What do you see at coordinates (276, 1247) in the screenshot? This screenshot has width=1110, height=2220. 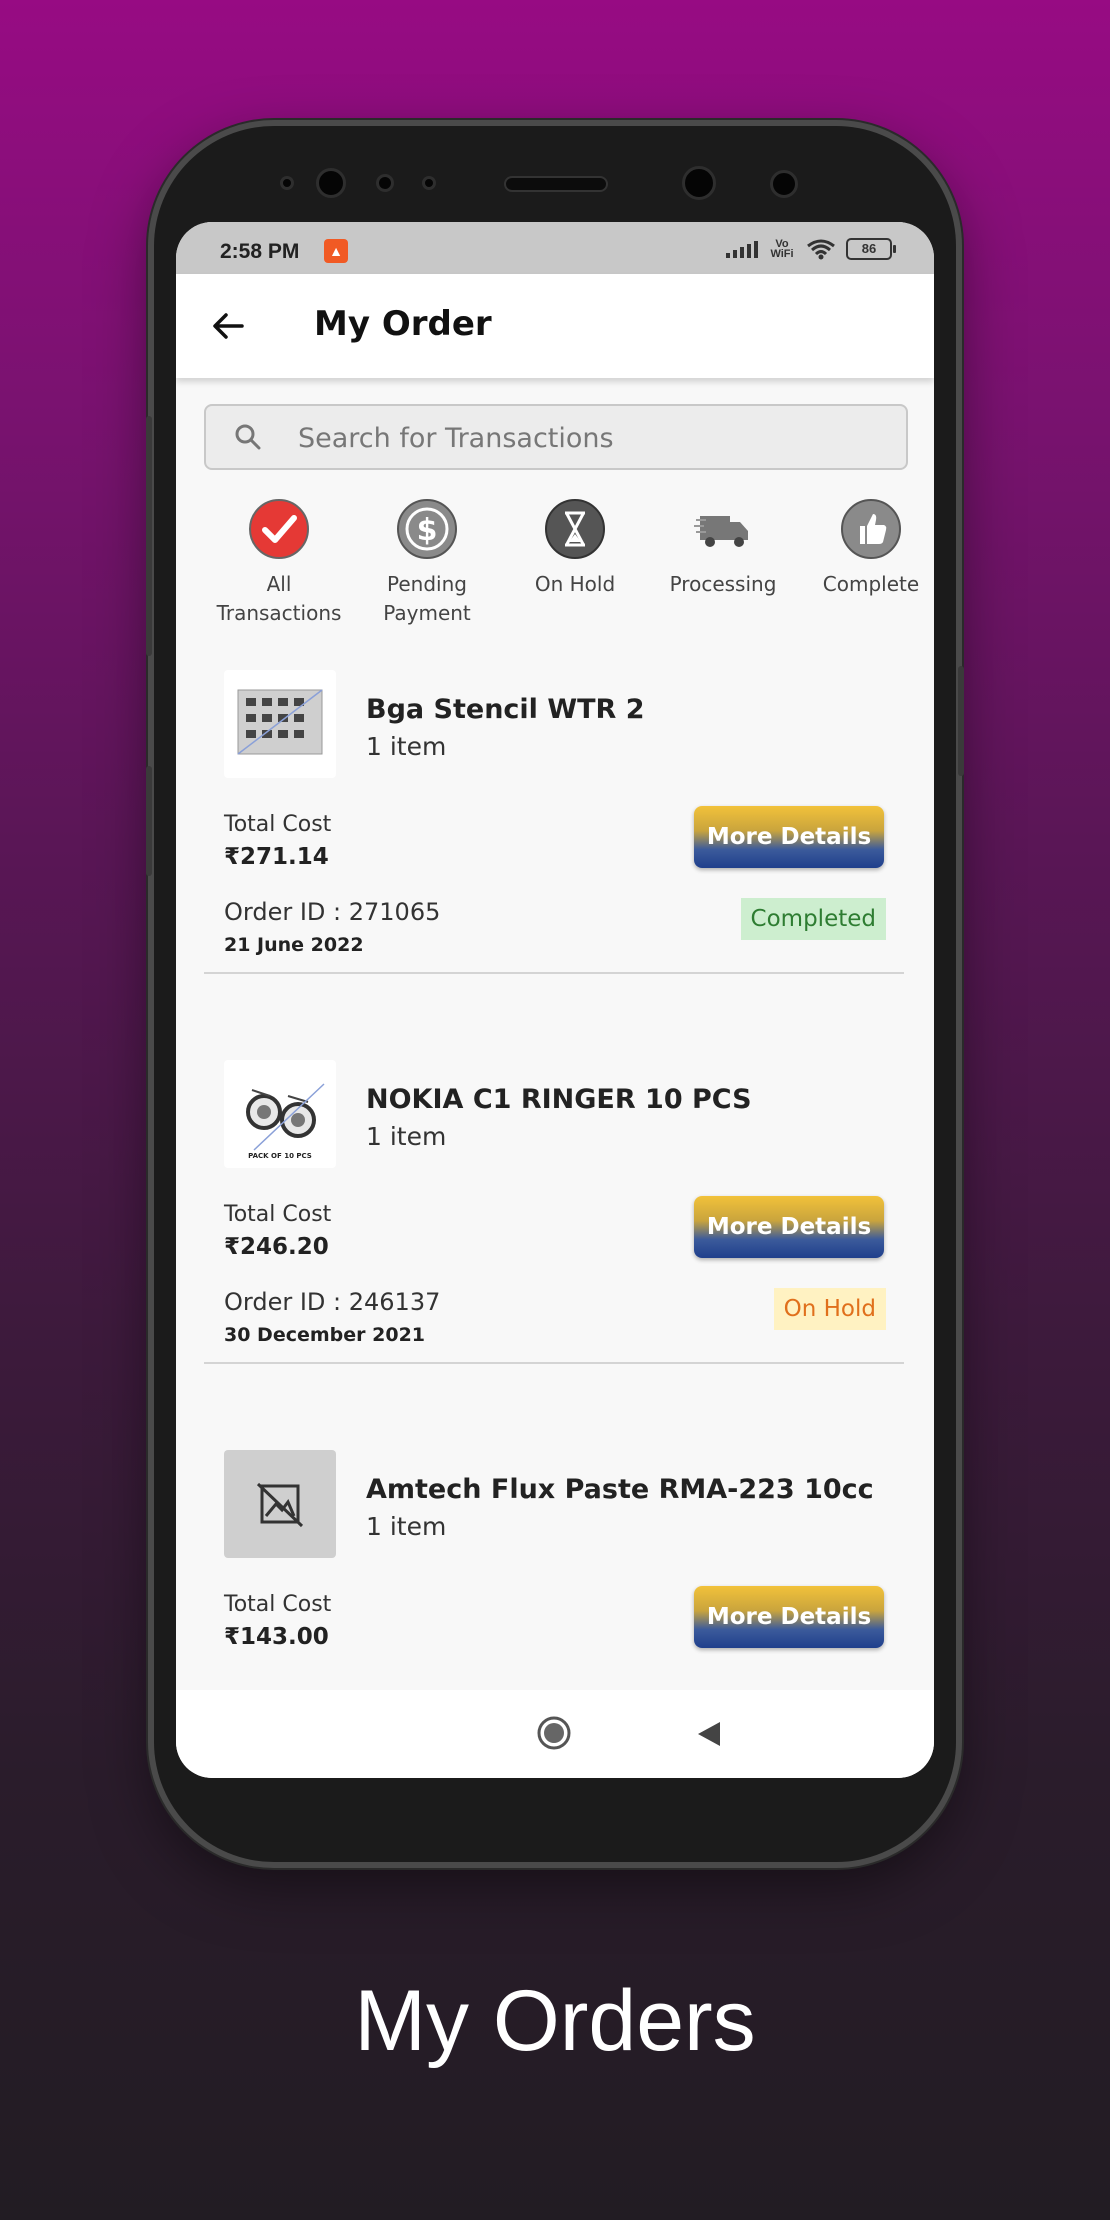 I see `total-cost-value: ₹246.20` at bounding box center [276, 1247].